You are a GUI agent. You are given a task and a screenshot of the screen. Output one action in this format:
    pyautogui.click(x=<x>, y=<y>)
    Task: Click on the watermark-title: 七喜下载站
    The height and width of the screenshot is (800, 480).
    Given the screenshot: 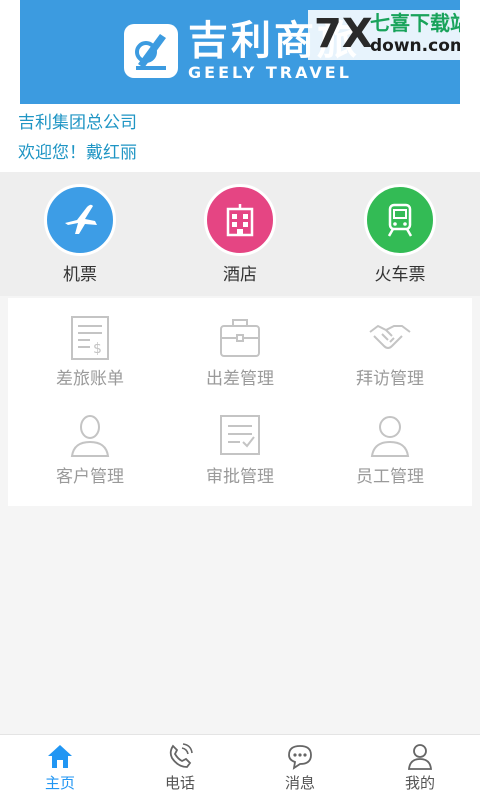 What is the action you would take?
    pyautogui.click(x=415, y=23)
    